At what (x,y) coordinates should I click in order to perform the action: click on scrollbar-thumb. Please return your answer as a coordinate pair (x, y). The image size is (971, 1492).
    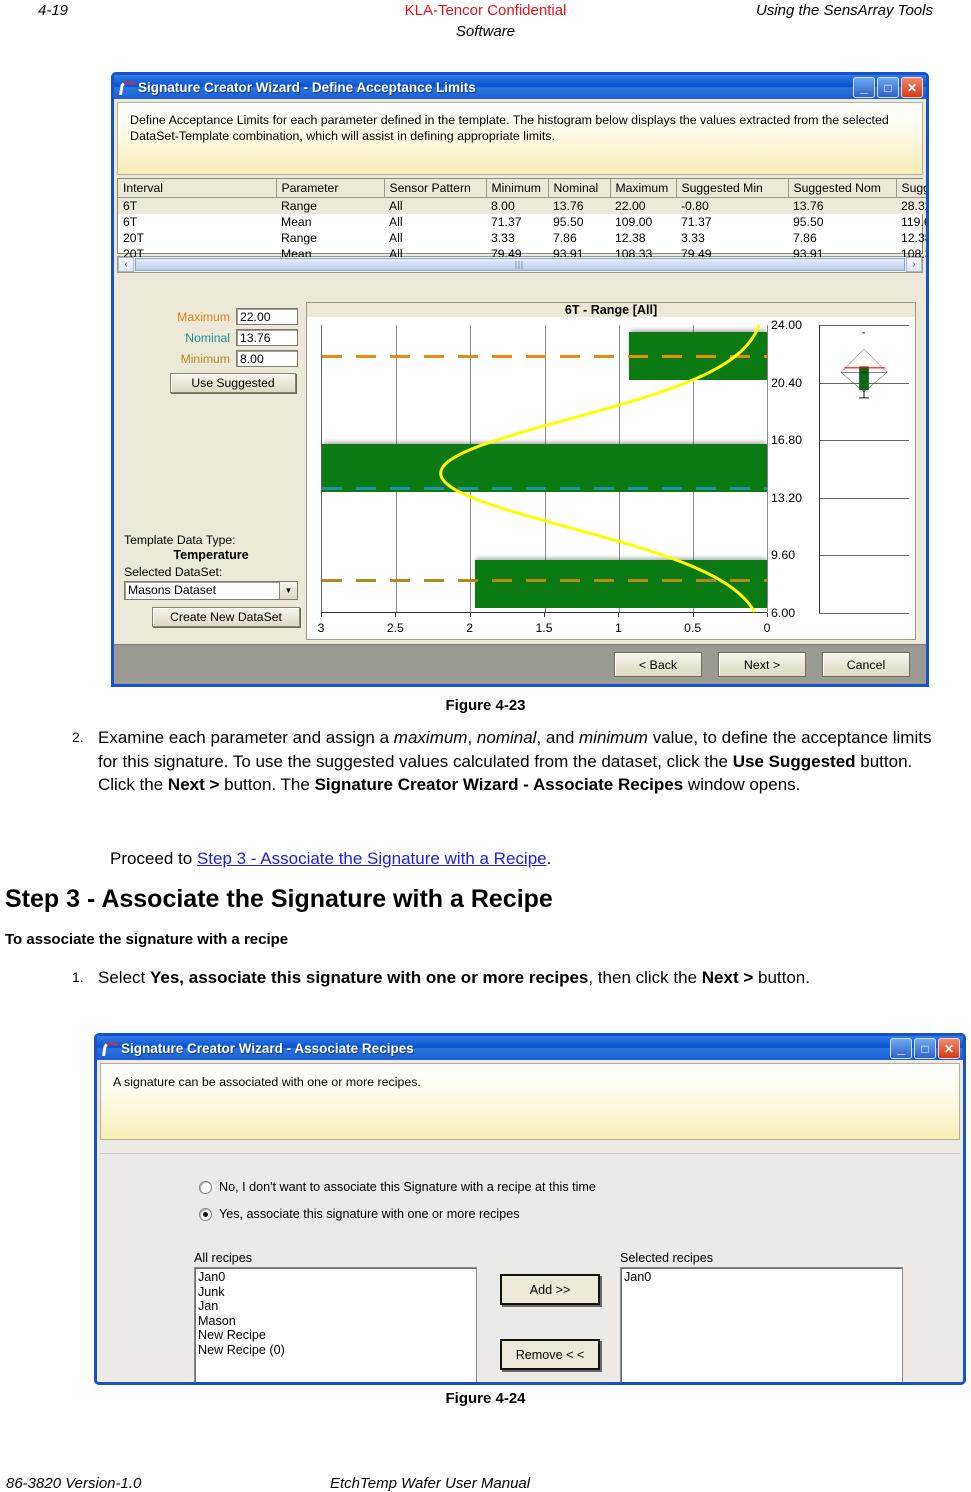
    Looking at the image, I should click on (520, 264).